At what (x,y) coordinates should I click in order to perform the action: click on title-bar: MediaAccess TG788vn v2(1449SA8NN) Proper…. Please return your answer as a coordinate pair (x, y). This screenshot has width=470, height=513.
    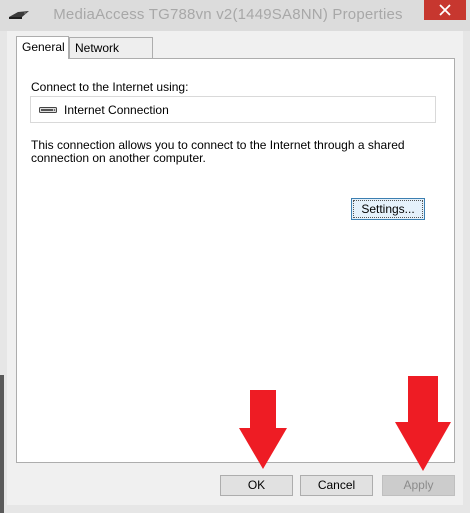
    Looking at the image, I should click on (235, 15).